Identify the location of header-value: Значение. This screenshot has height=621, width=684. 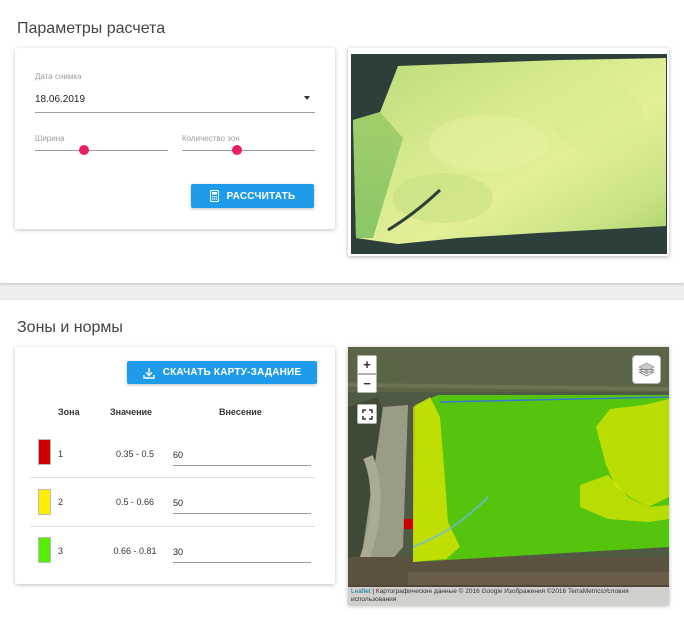
(131, 412).